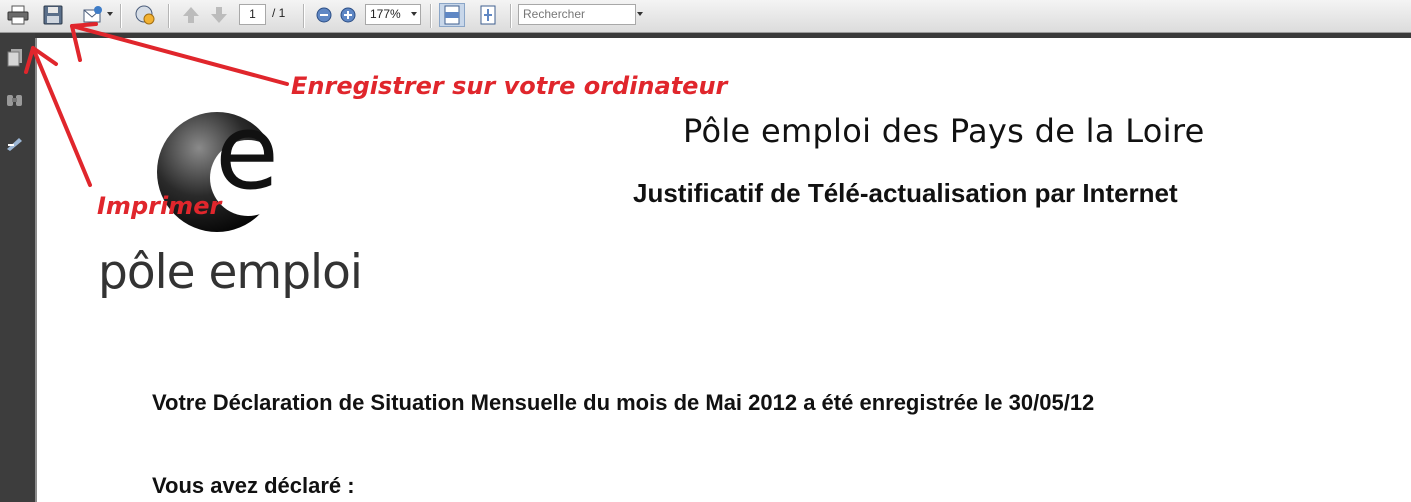 The image size is (1411, 502). I want to click on annotation-print: Imprimer, so click(159, 206).